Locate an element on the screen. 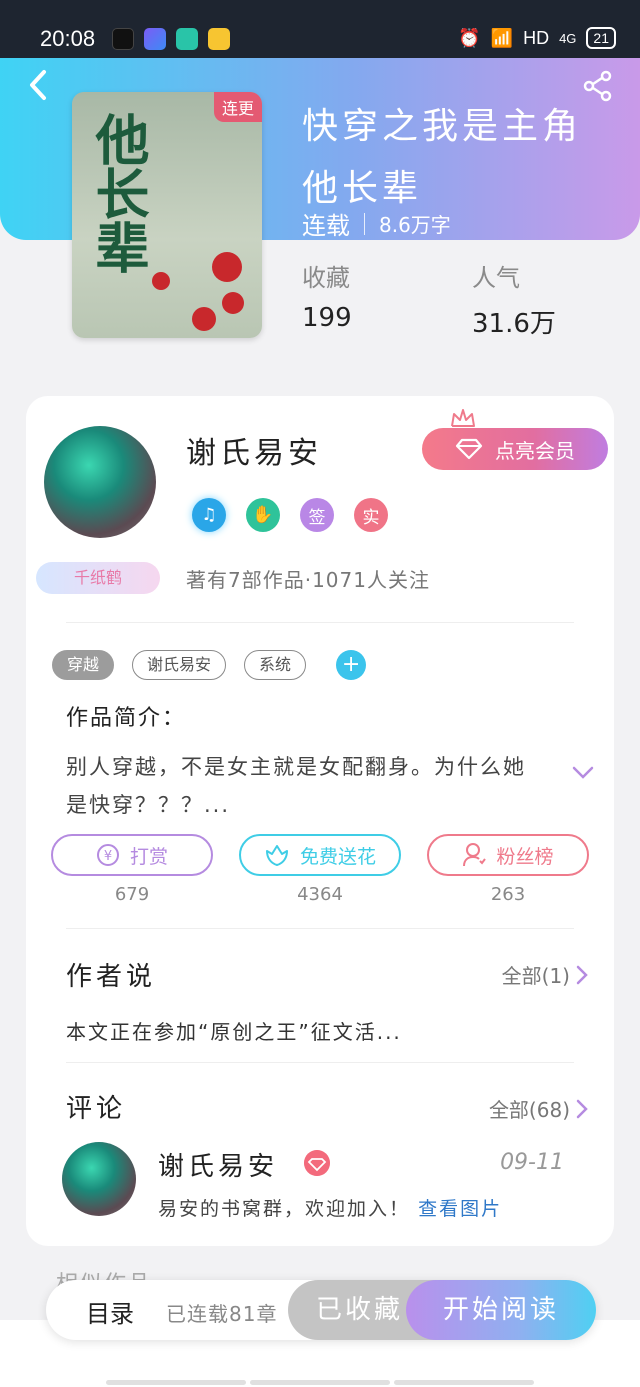  alarm-icon: ⏰ is located at coordinates (469, 37).